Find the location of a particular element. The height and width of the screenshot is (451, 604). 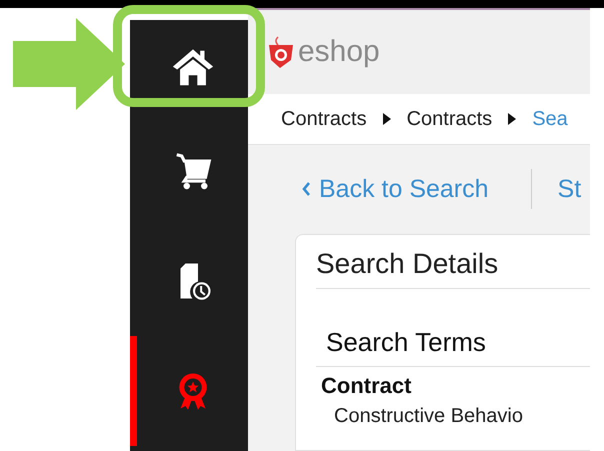

card-title: Search Details is located at coordinates (408, 263).